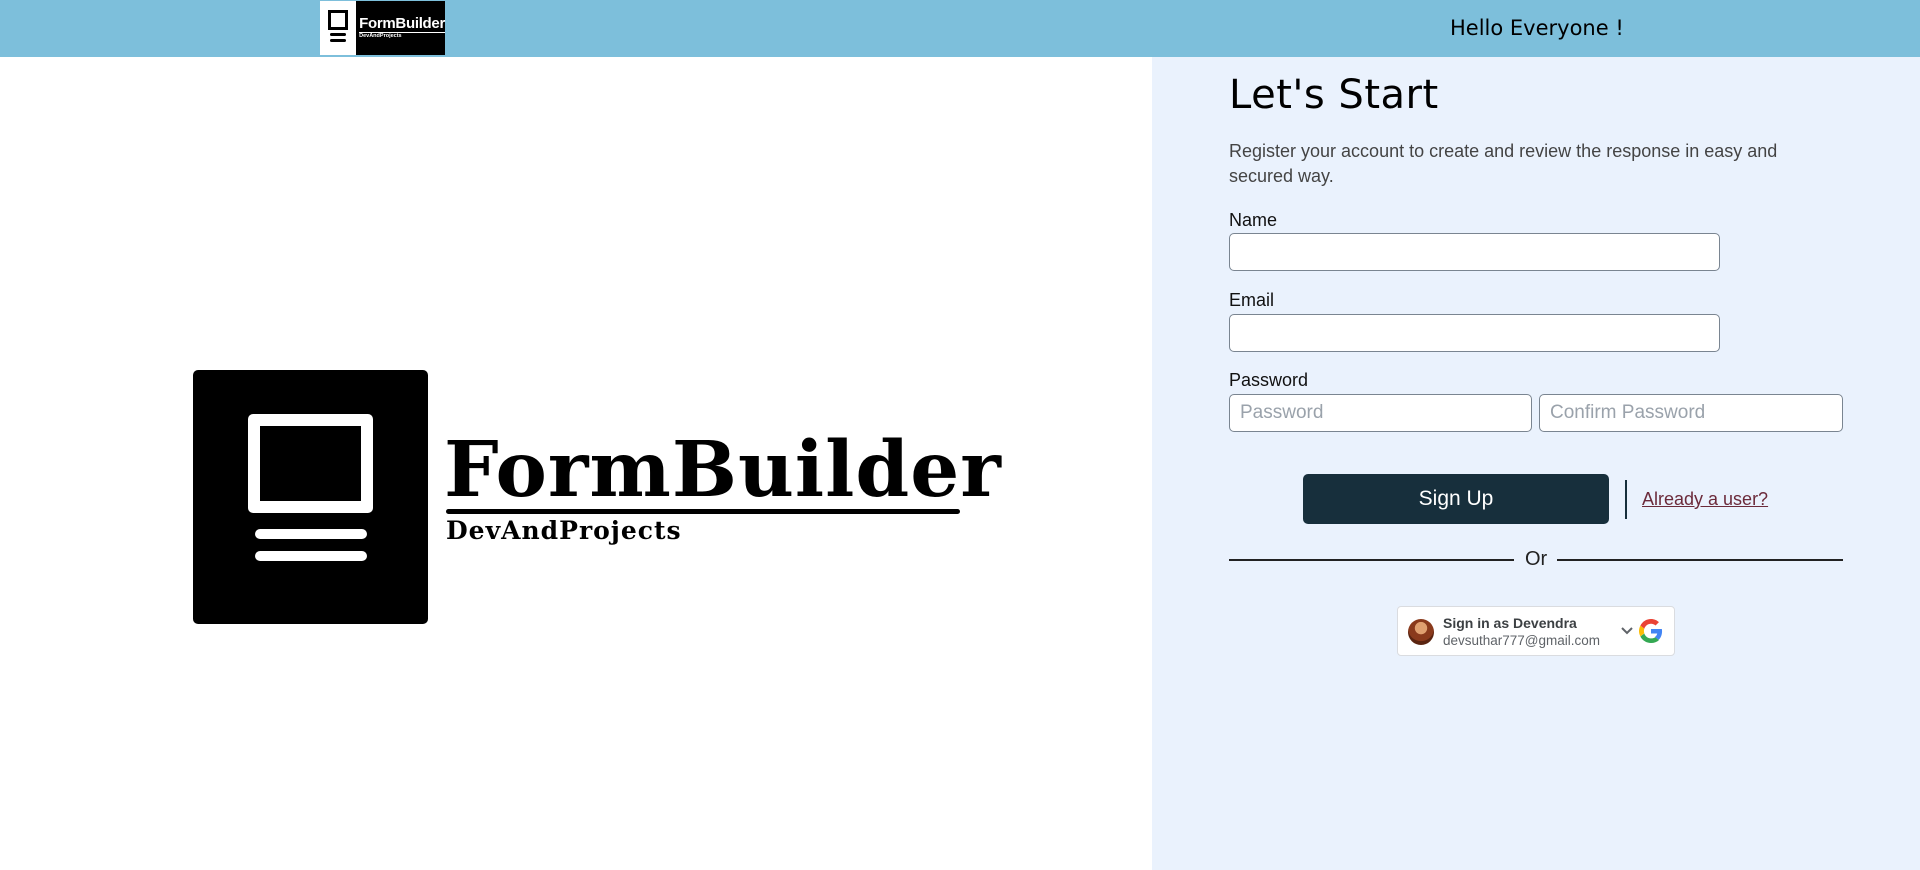 This screenshot has height=870, width=1920. What do you see at coordinates (380, 36) in the screenshot?
I see `navbar-logo-subtitle: DevAndProjects` at bounding box center [380, 36].